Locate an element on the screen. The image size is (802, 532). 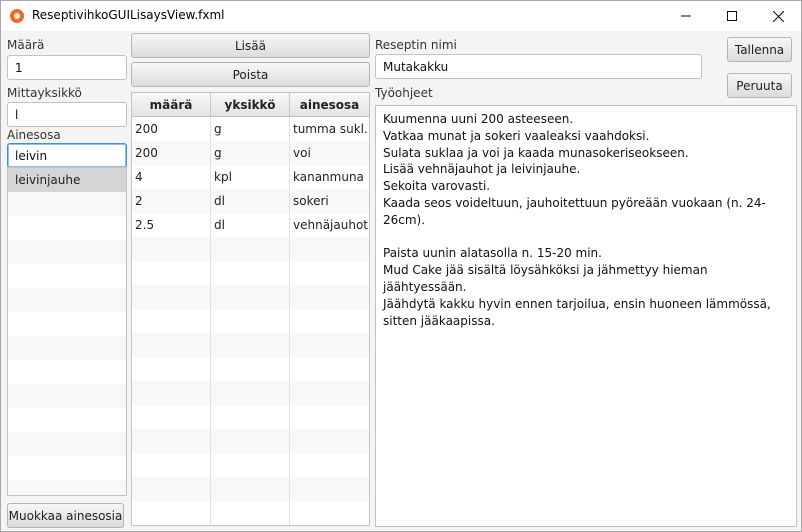
minimize-button is located at coordinates (686, 16).